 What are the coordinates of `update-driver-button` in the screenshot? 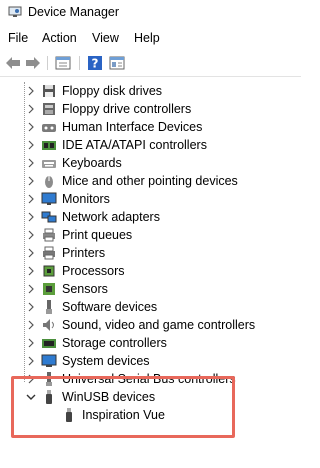 It's located at (117, 63).